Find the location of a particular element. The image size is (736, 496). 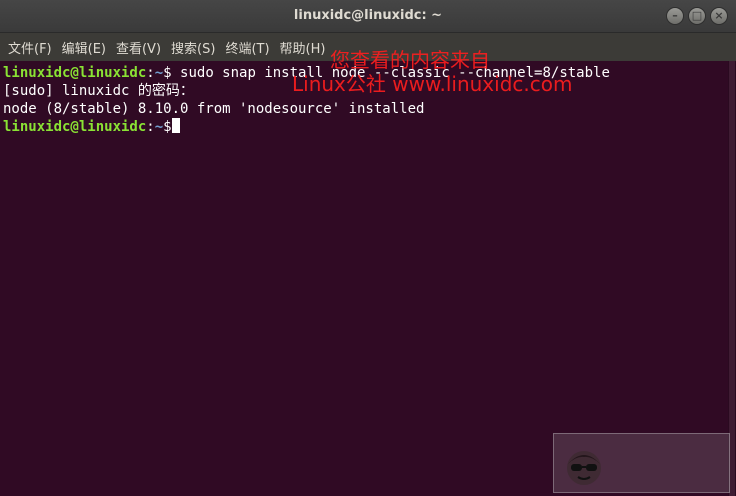

text-cursor is located at coordinates (175, 125).